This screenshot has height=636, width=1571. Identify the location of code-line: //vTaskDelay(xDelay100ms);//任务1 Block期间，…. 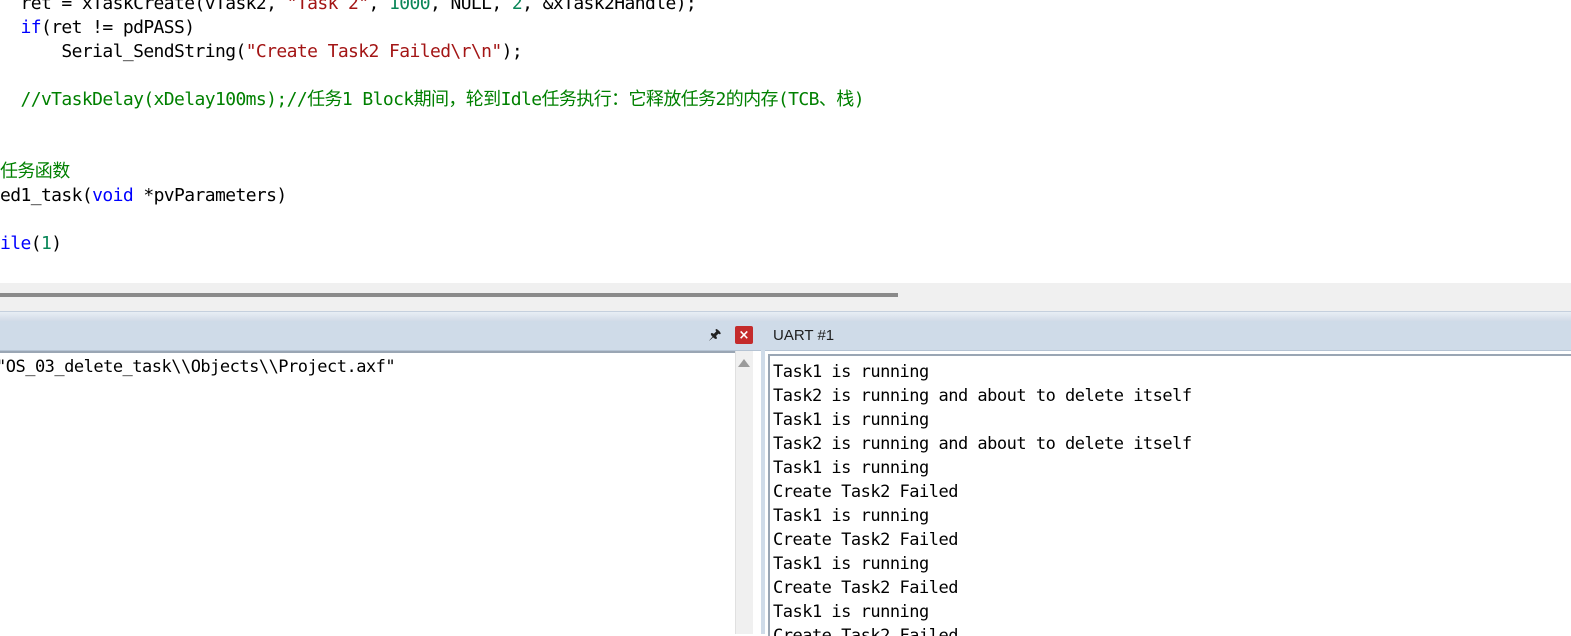
(432, 100).